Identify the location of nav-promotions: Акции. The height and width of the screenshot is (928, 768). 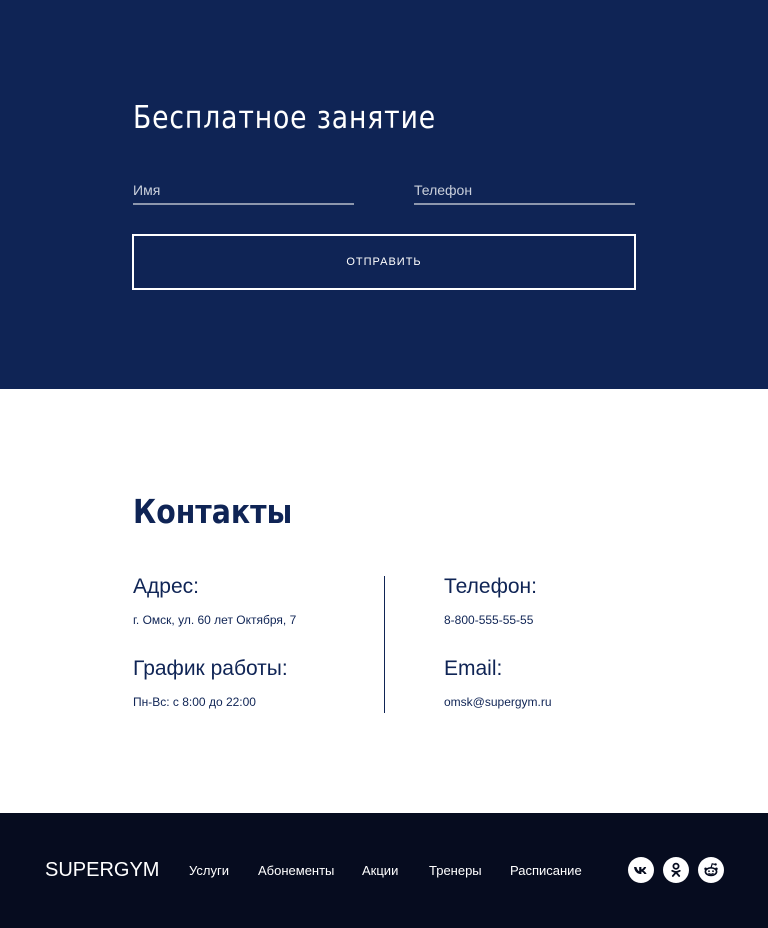
(380, 870).